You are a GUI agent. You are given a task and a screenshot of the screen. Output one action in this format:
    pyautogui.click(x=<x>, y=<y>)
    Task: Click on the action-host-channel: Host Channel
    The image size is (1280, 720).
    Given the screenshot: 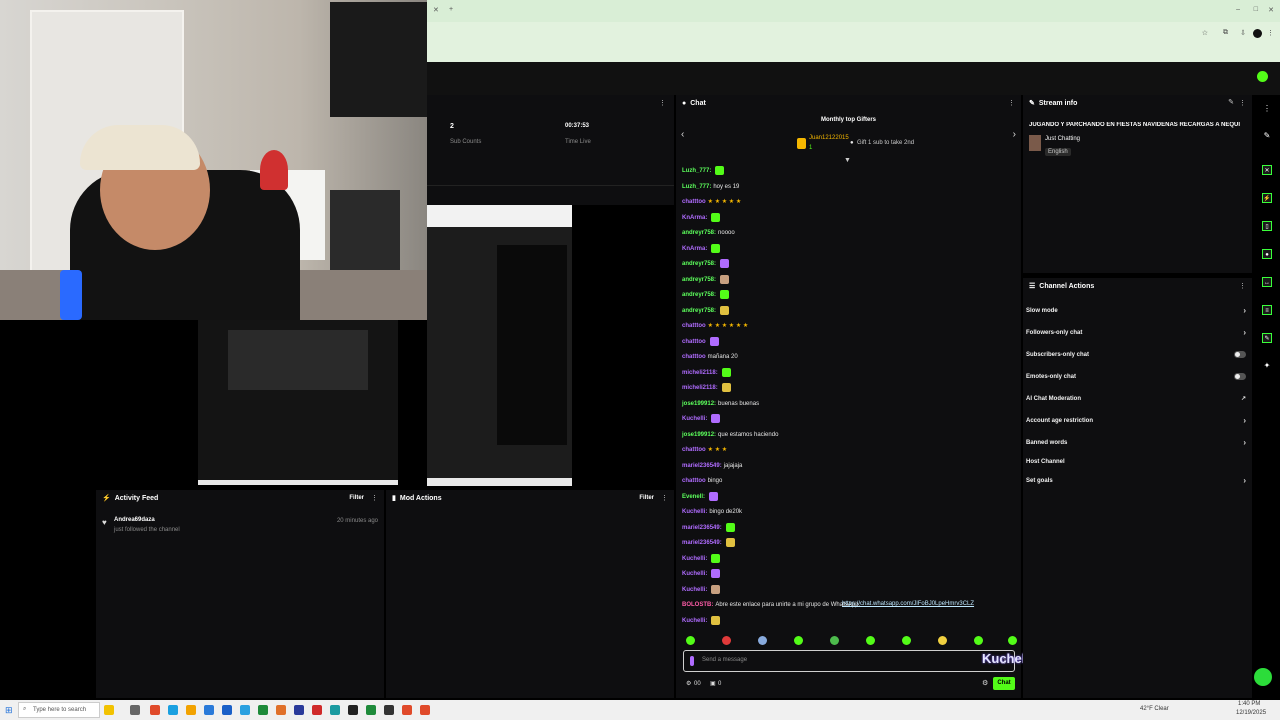 What is the action you would take?
    pyautogui.click(x=1139, y=462)
    